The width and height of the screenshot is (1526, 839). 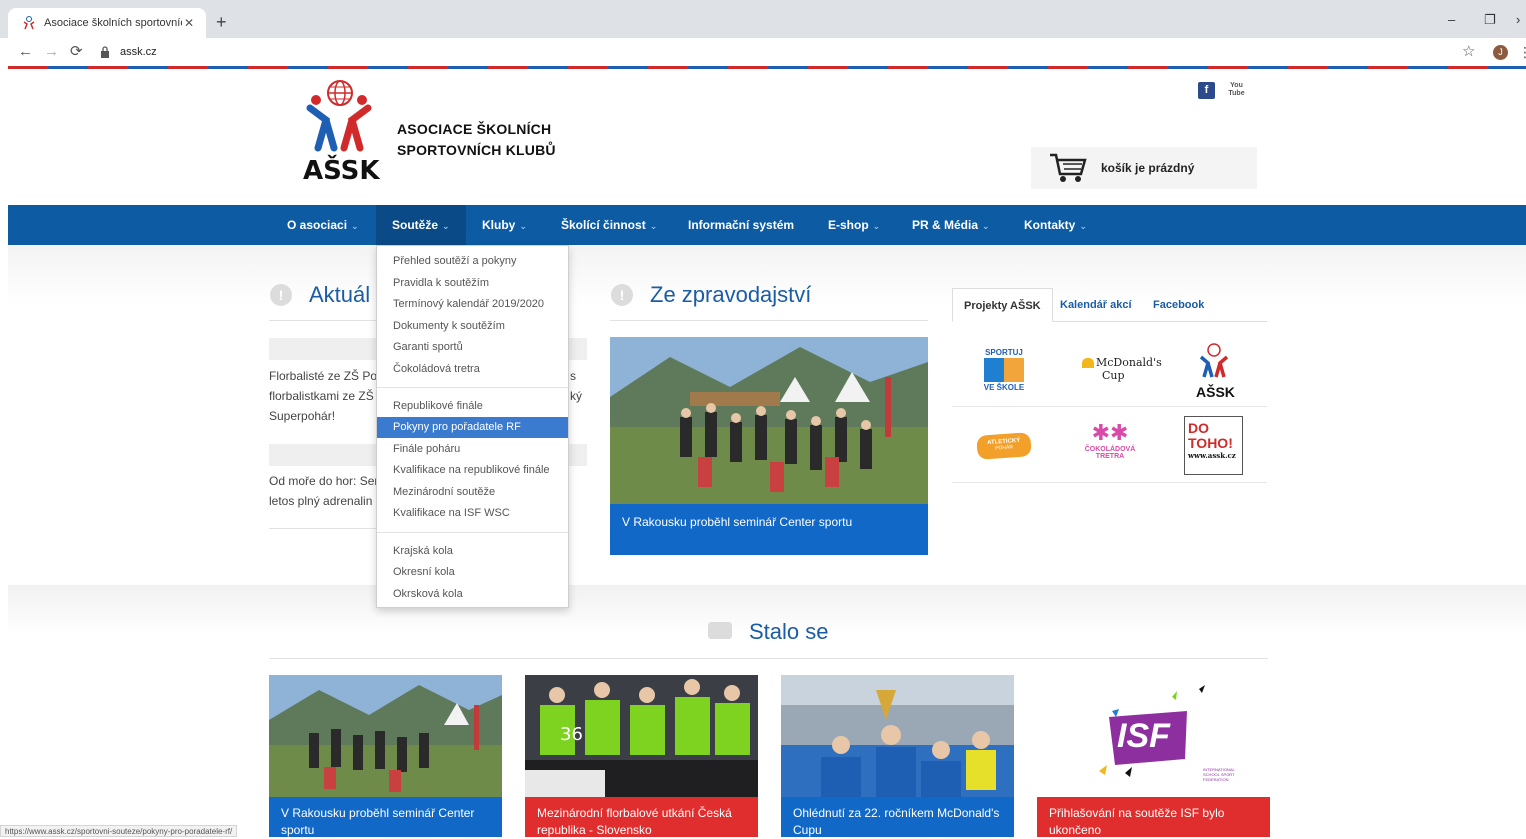 What do you see at coordinates (741, 225) in the screenshot?
I see `nav-item-informacni-system: Informační systém` at bounding box center [741, 225].